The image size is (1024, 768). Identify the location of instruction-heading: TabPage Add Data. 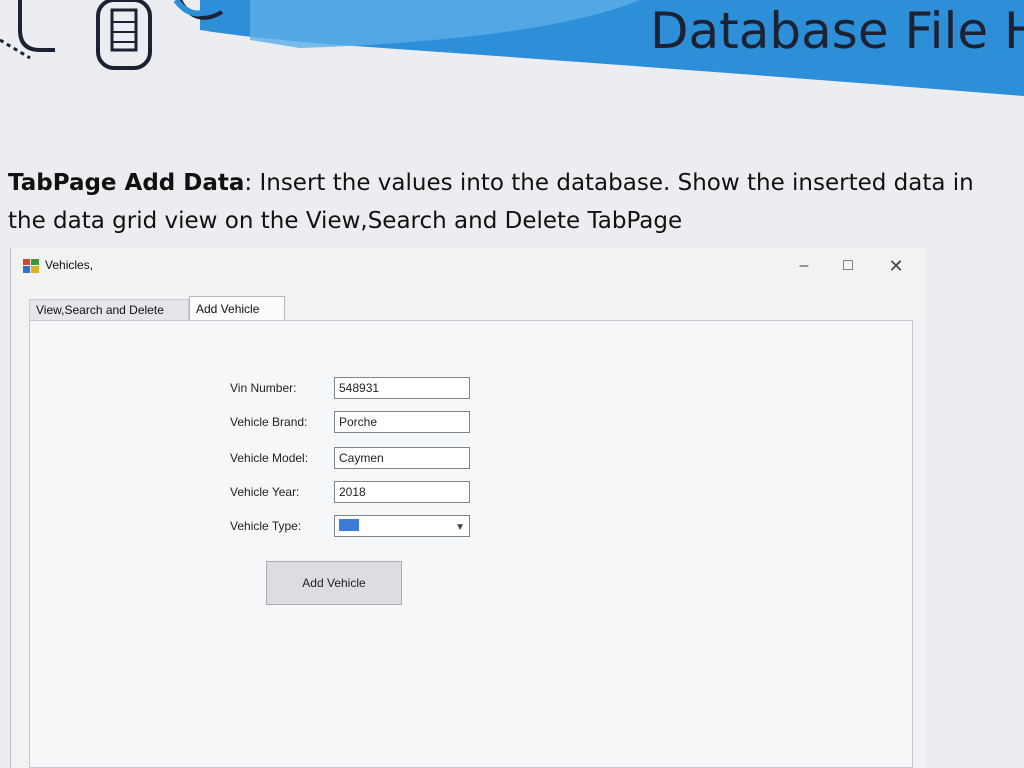
(126, 183).